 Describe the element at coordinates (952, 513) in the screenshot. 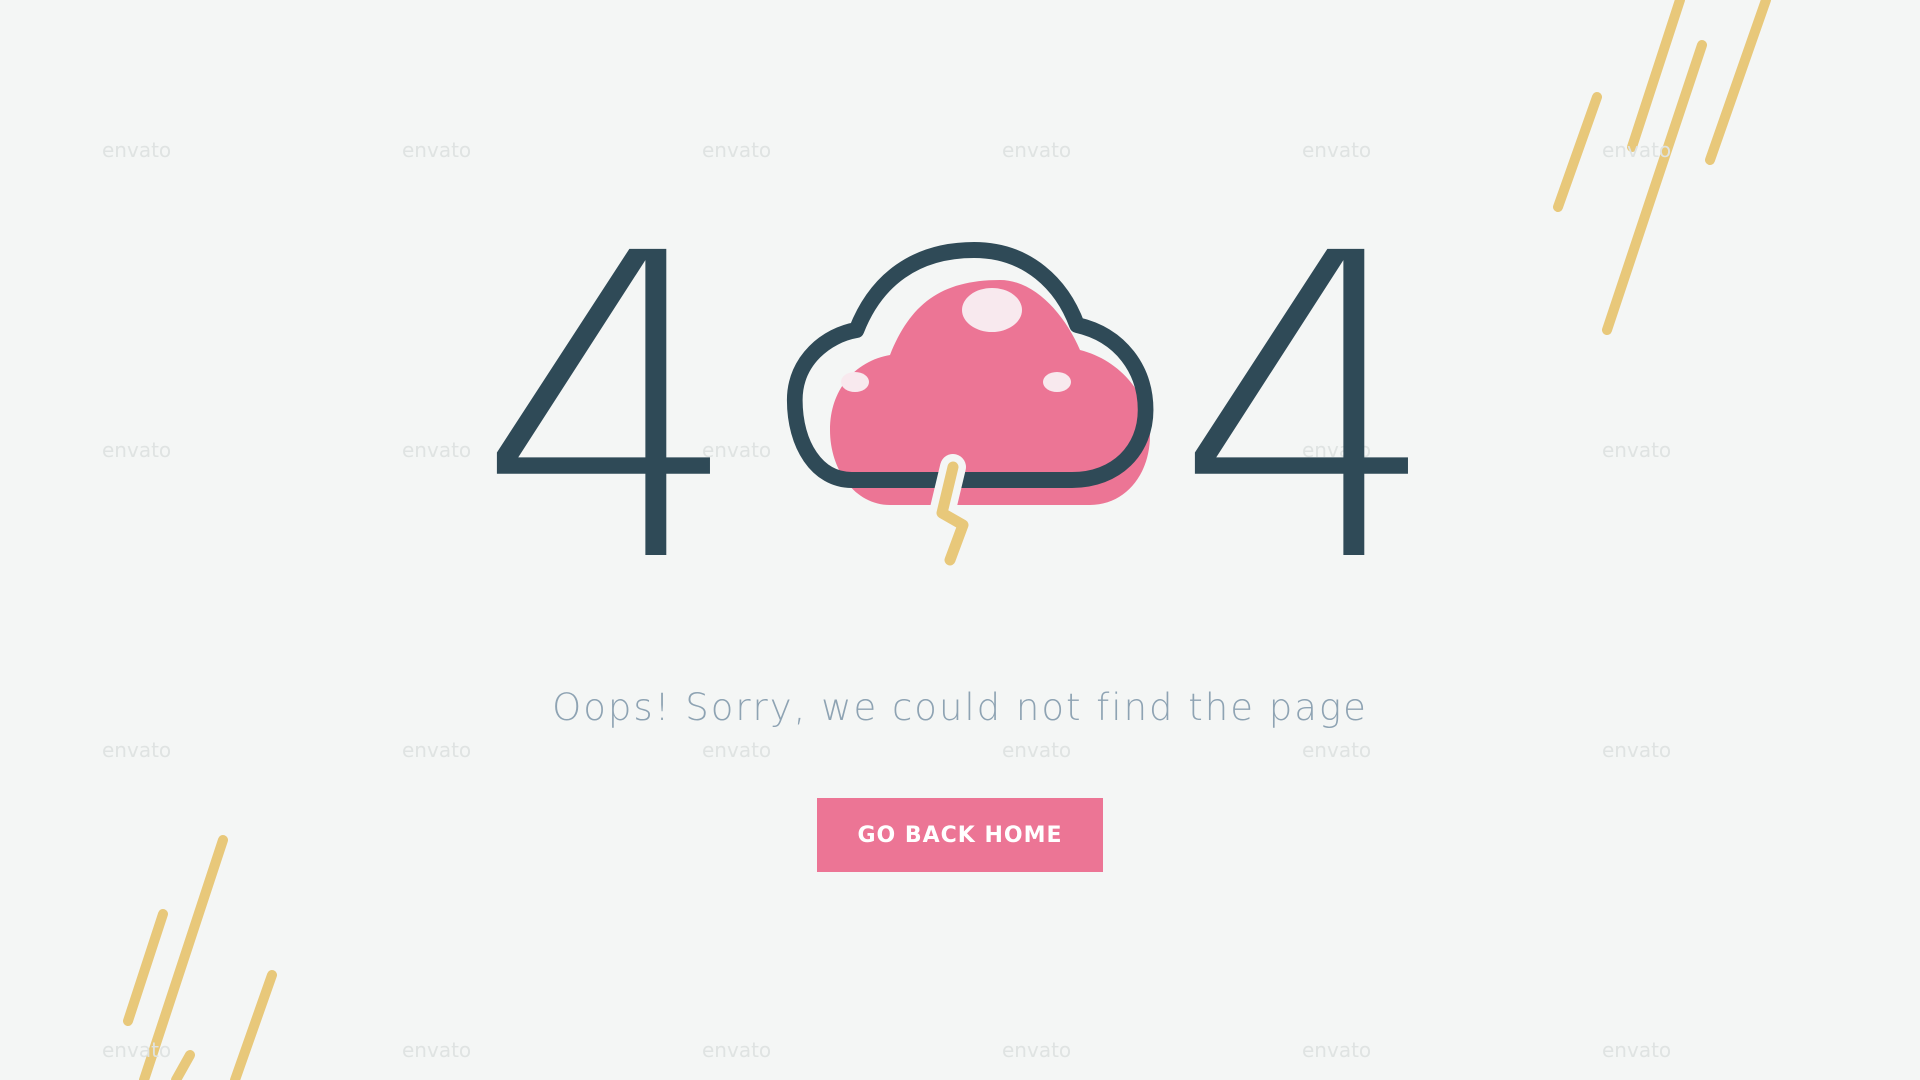

I see `lightning-bolt` at that location.